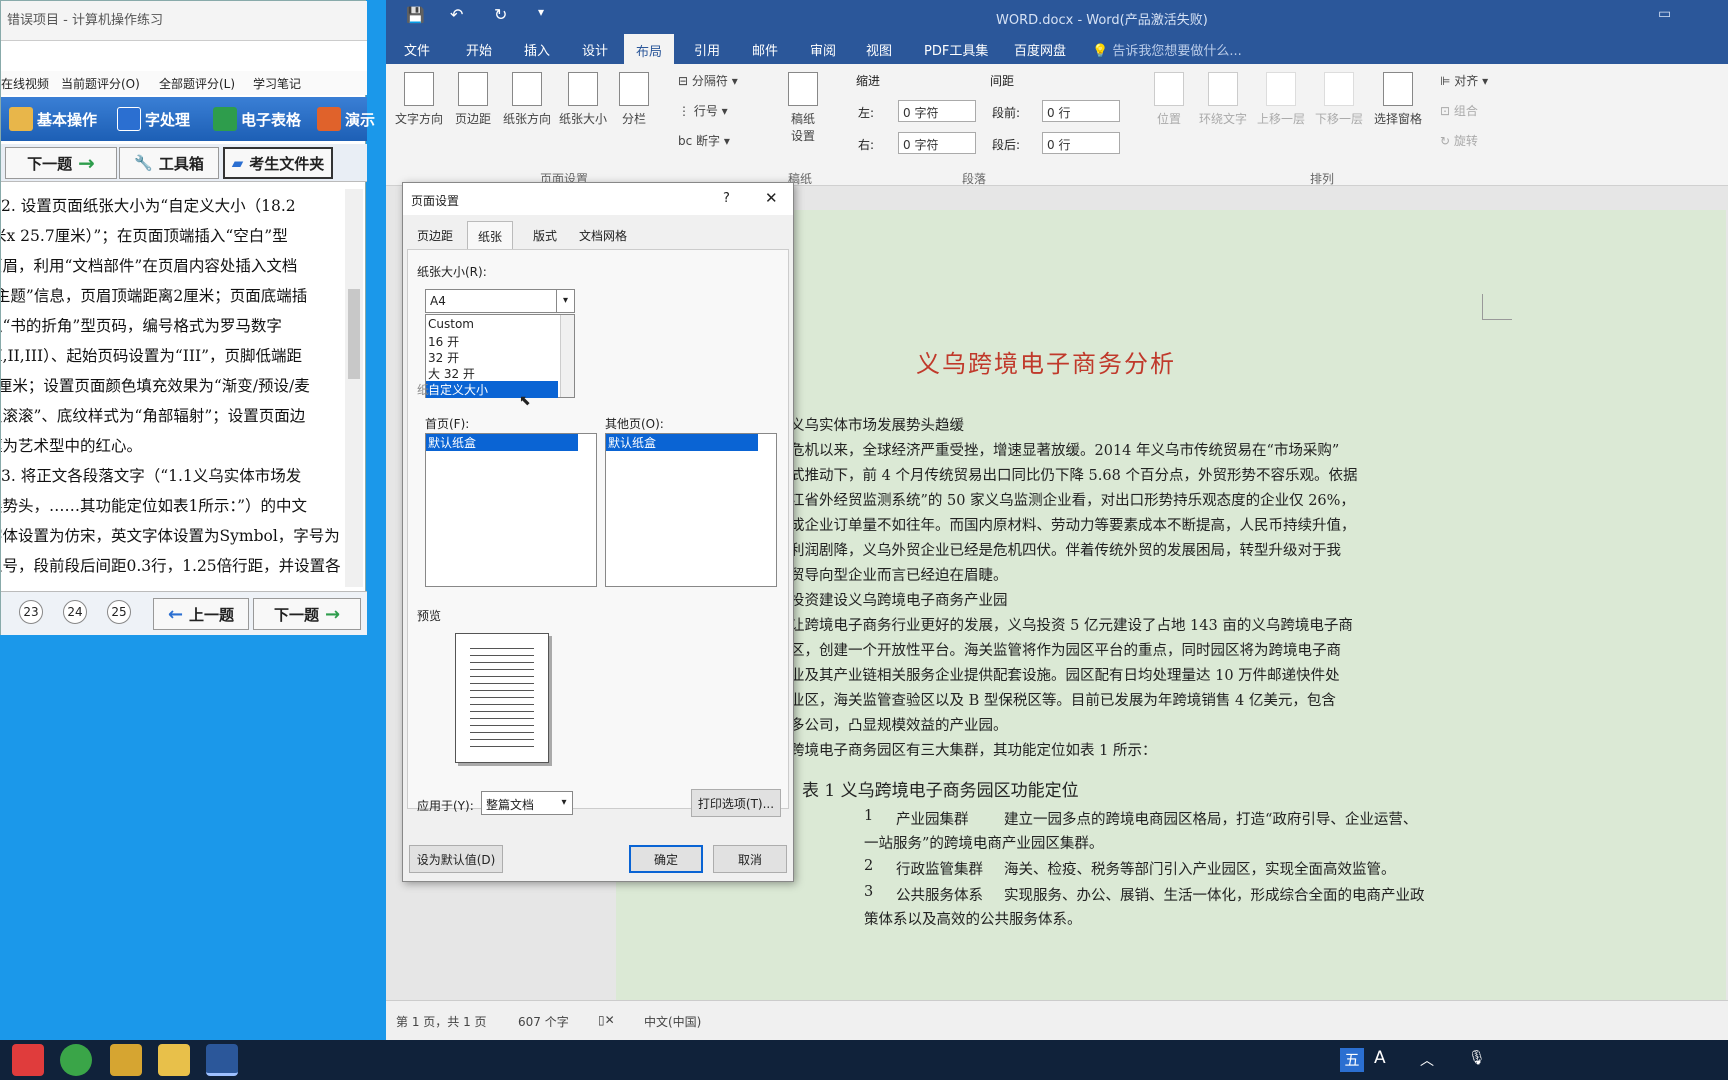 The width and height of the screenshot is (1728, 1080). Describe the element at coordinates (419, 99) in the screenshot. I see `text-direction-button: 文字方向` at that location.